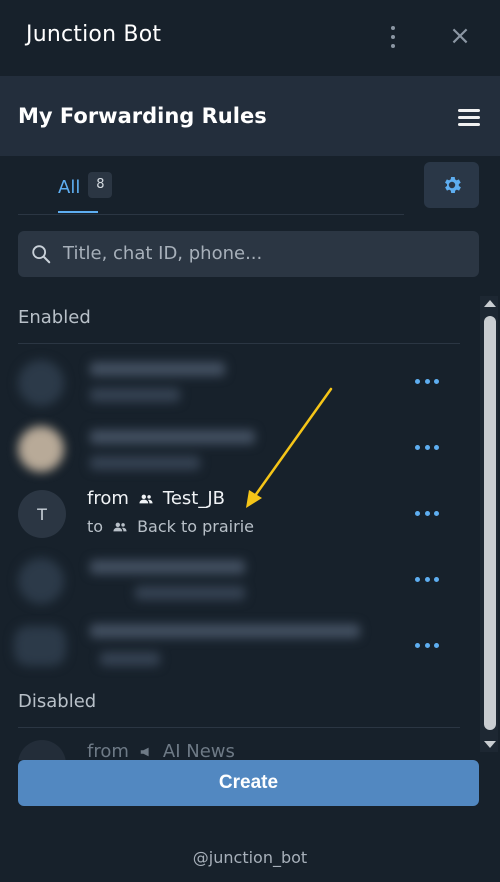  Describe the element at coordinates (211, 187) in the screenshot. I see `tab-bar: All 8` at that location.